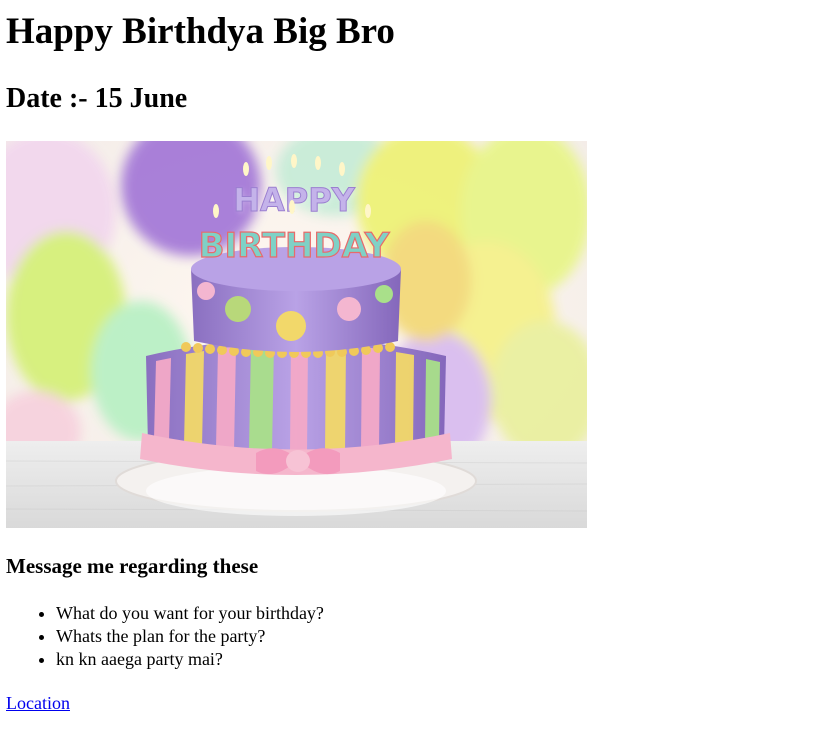  Describe the element at coordinates (132, 566) in the screenshot. I see `message-heading: Message me regarding these` at that location.